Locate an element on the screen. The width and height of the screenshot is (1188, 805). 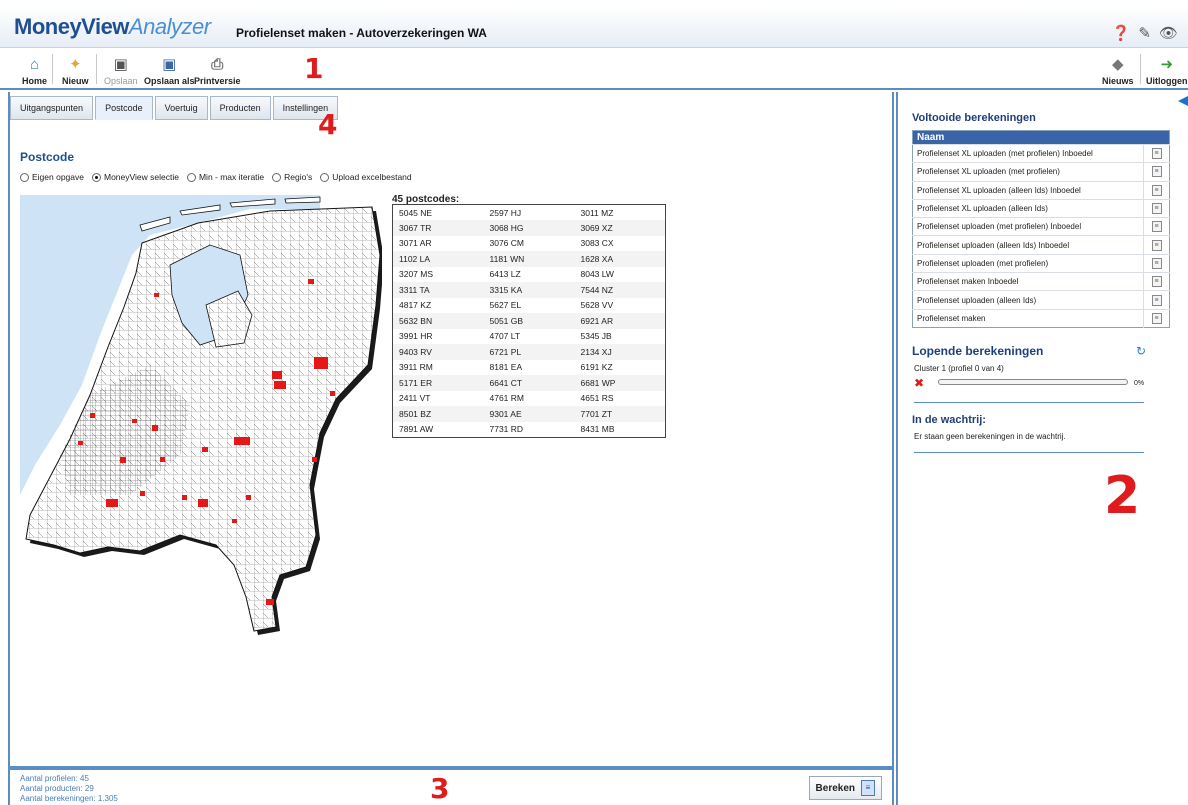
postcode-row: 5171 ER 6641 CT 6681 WP is located at coordinates (529, 383).